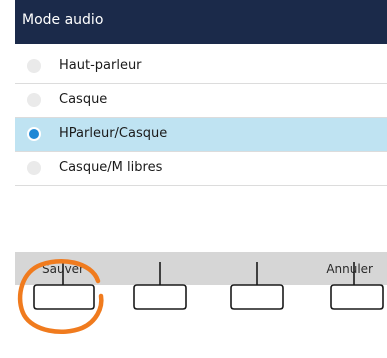 The image size is (387, 358). I want to click on softkey-1-button, so click(64, 297).